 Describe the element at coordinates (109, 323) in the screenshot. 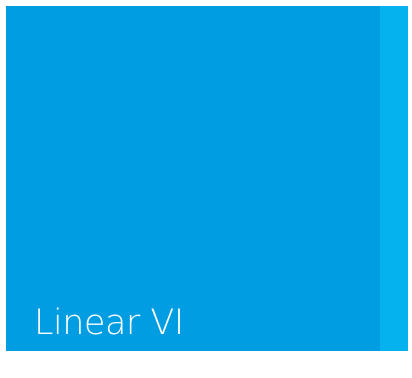

I see `tile-label: Linear VI` at that location.